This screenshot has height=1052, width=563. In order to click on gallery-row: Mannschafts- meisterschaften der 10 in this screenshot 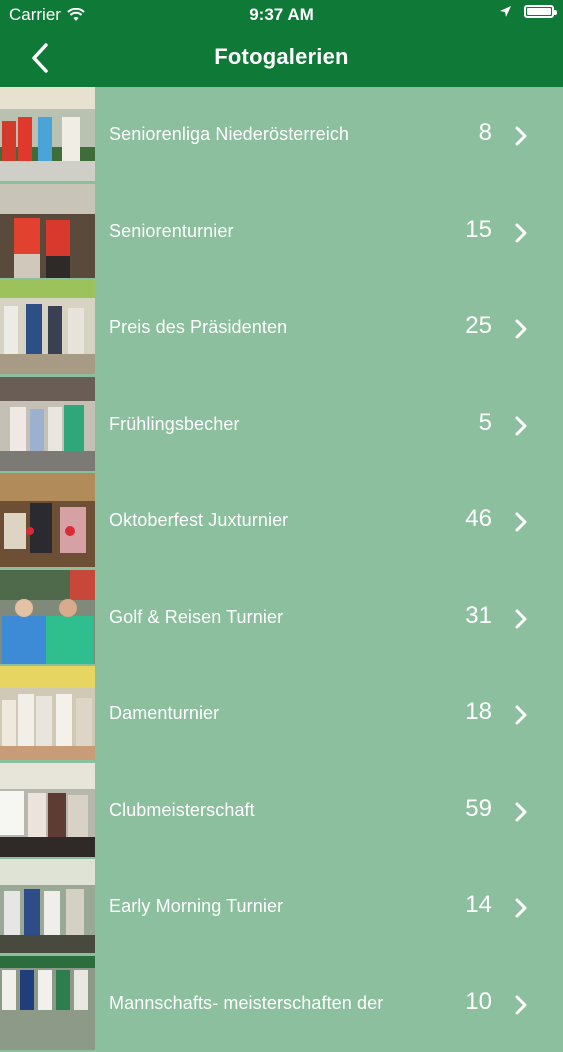, I will do `click(281, 1004)`.